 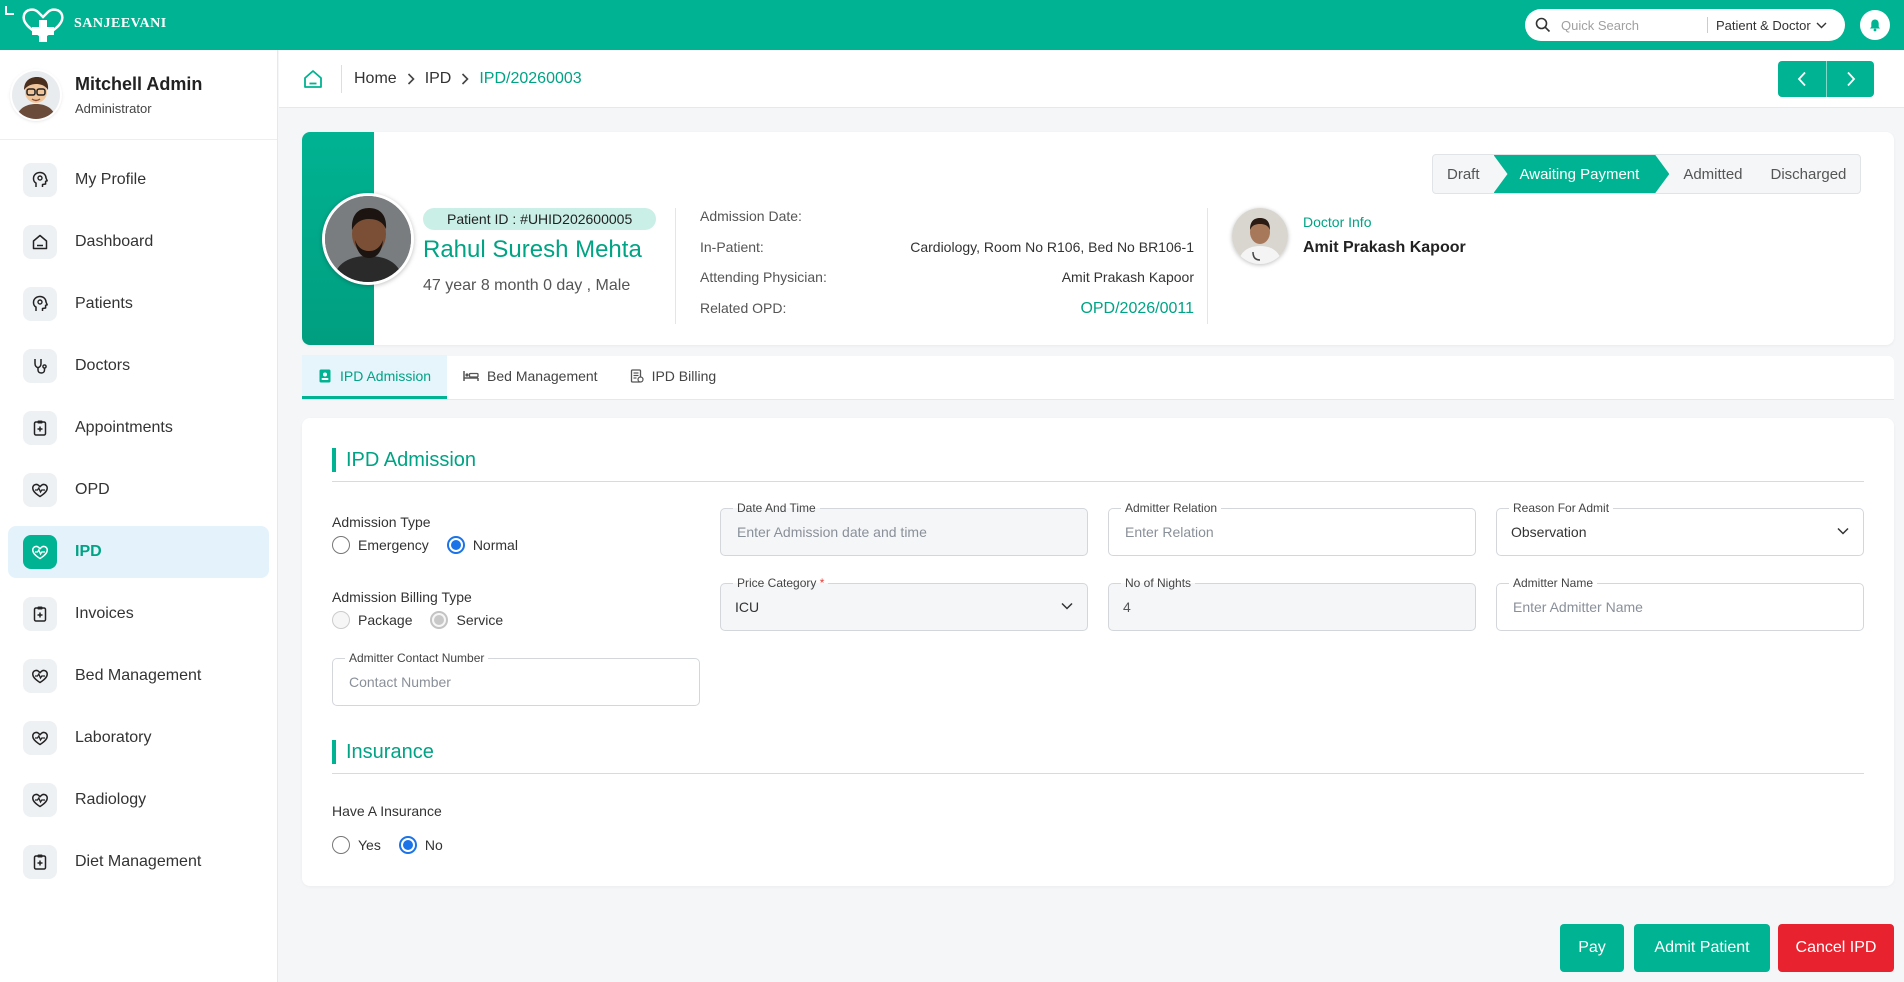 What do you see at coordinates (1680, 528) in the screenshot?
I see `reason-for-admit-select: Reason For Admit Observation` at bounding box center [1680, 528].